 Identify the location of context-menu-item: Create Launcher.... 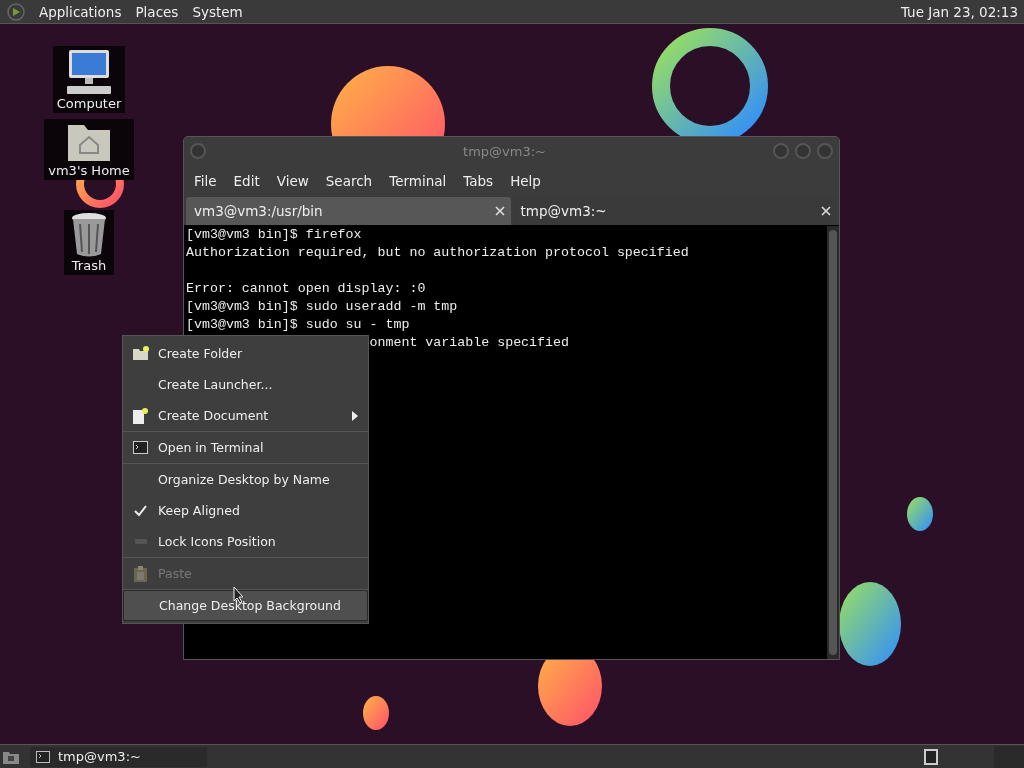
(245, 384).